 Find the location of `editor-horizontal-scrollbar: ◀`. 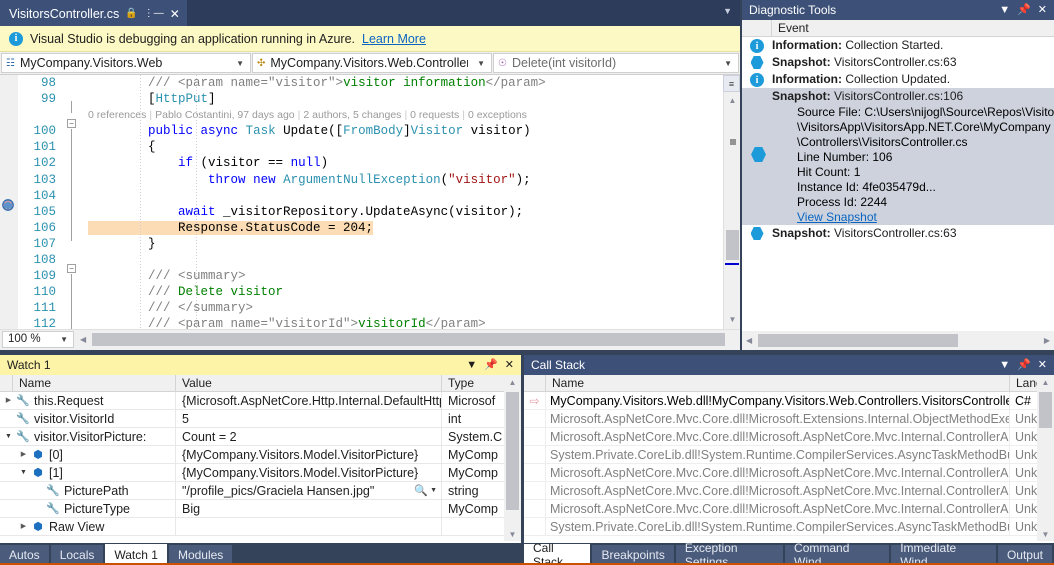

editor-horizontal-scrollbar: ◀ is located at coordinates (408, 339).